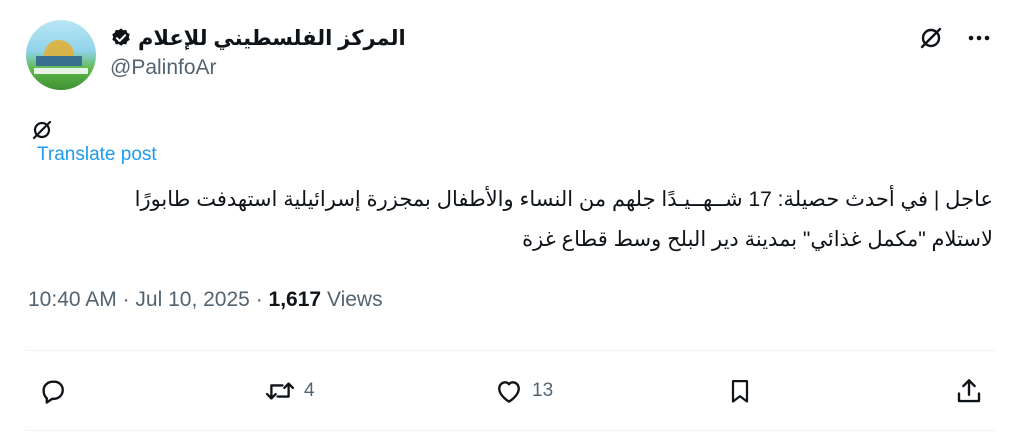 The height and width of the screenshot is (433, 1023). What do you see at coordinates (295, 299) in the screenshot?
I see `views-count: 1,617` at bounding box center [295, 299].